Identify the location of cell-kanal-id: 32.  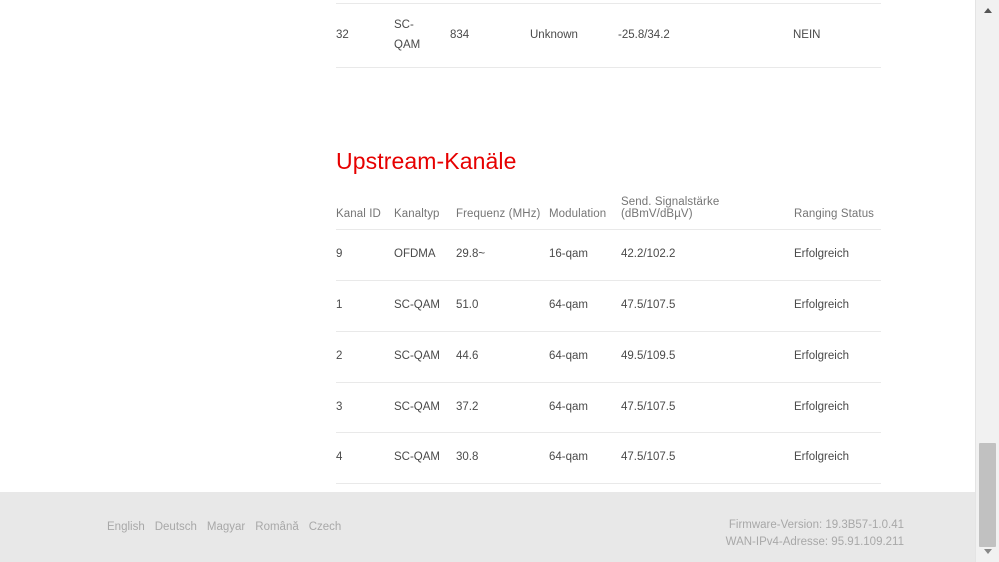
(365, 35).